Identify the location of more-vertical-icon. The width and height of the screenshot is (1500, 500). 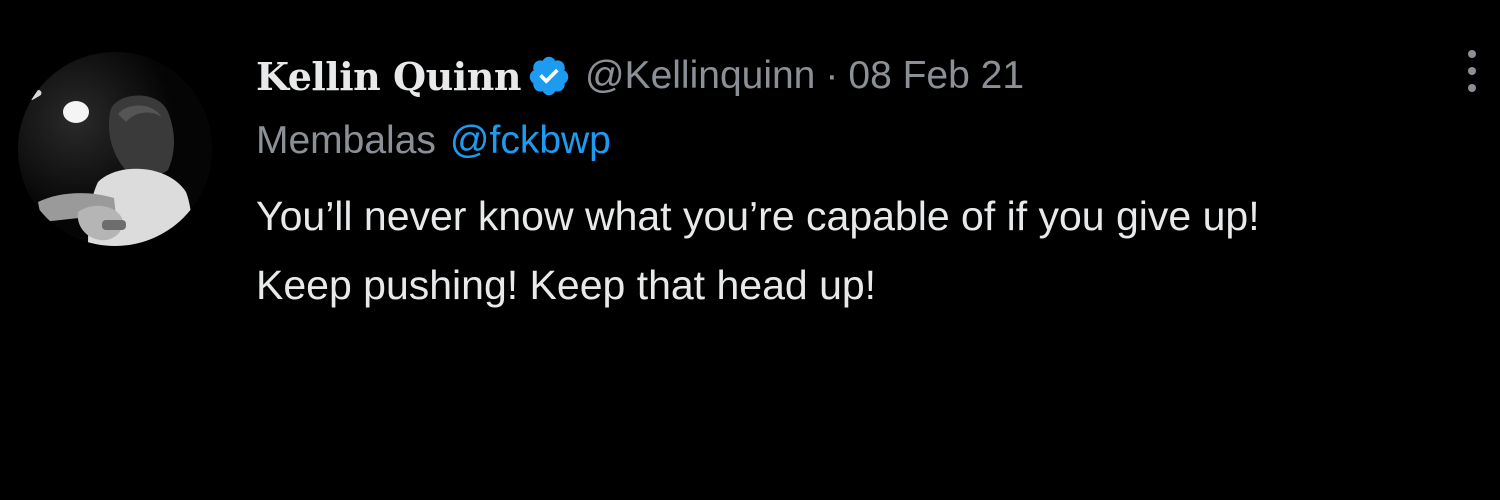
(1472, 71).